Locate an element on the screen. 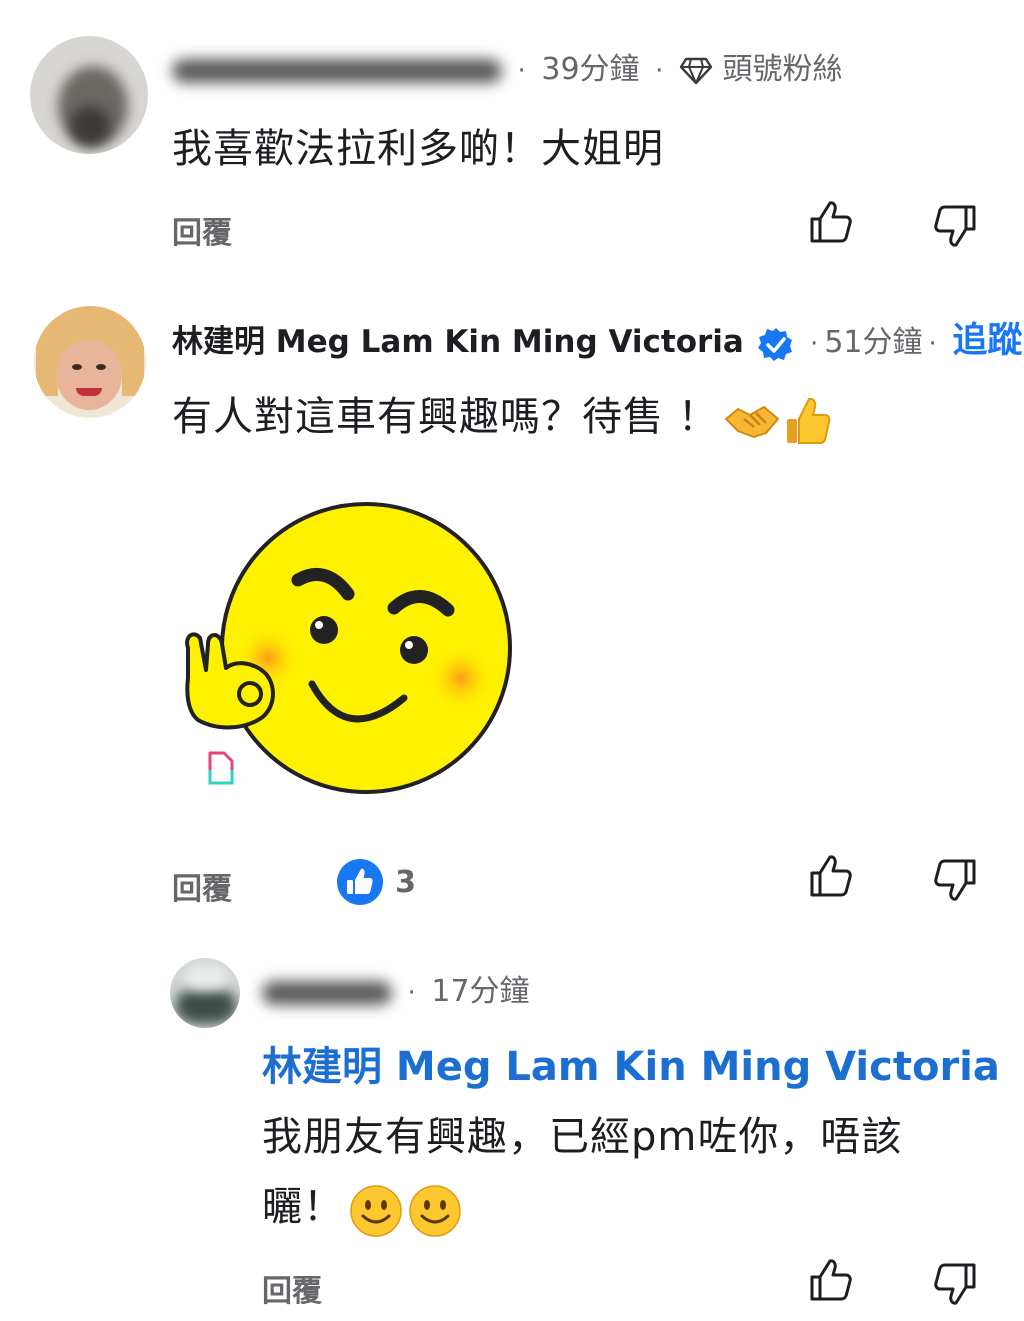 This screenshot has height=1321, width=1024. fan-badge-label: 頭號粉絲 is located at coordinates (782, 69).